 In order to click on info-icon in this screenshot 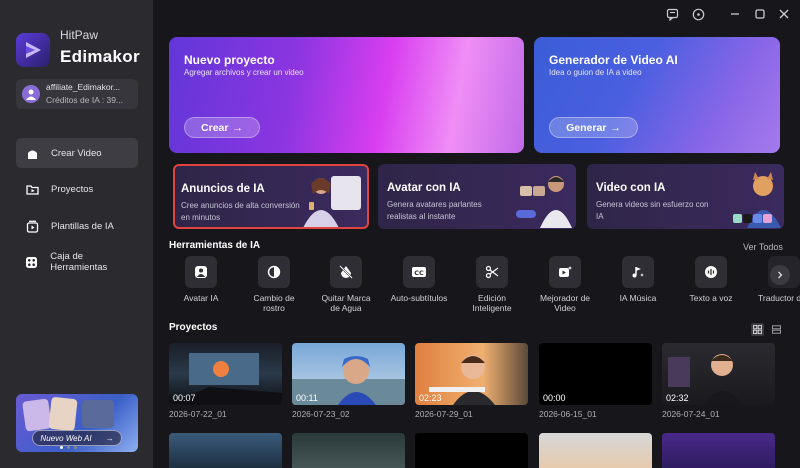, I will do `click(698, 14)`.